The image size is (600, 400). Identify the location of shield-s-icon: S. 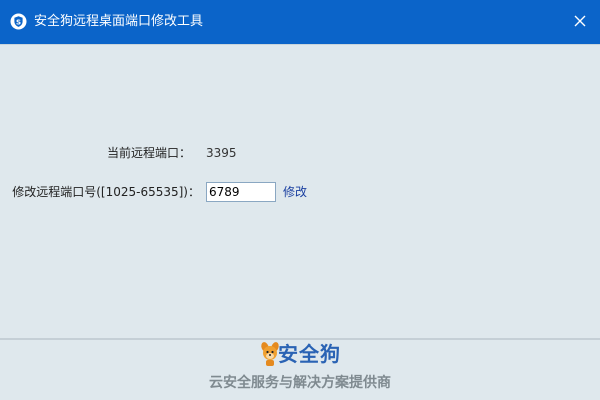
(18, 21).